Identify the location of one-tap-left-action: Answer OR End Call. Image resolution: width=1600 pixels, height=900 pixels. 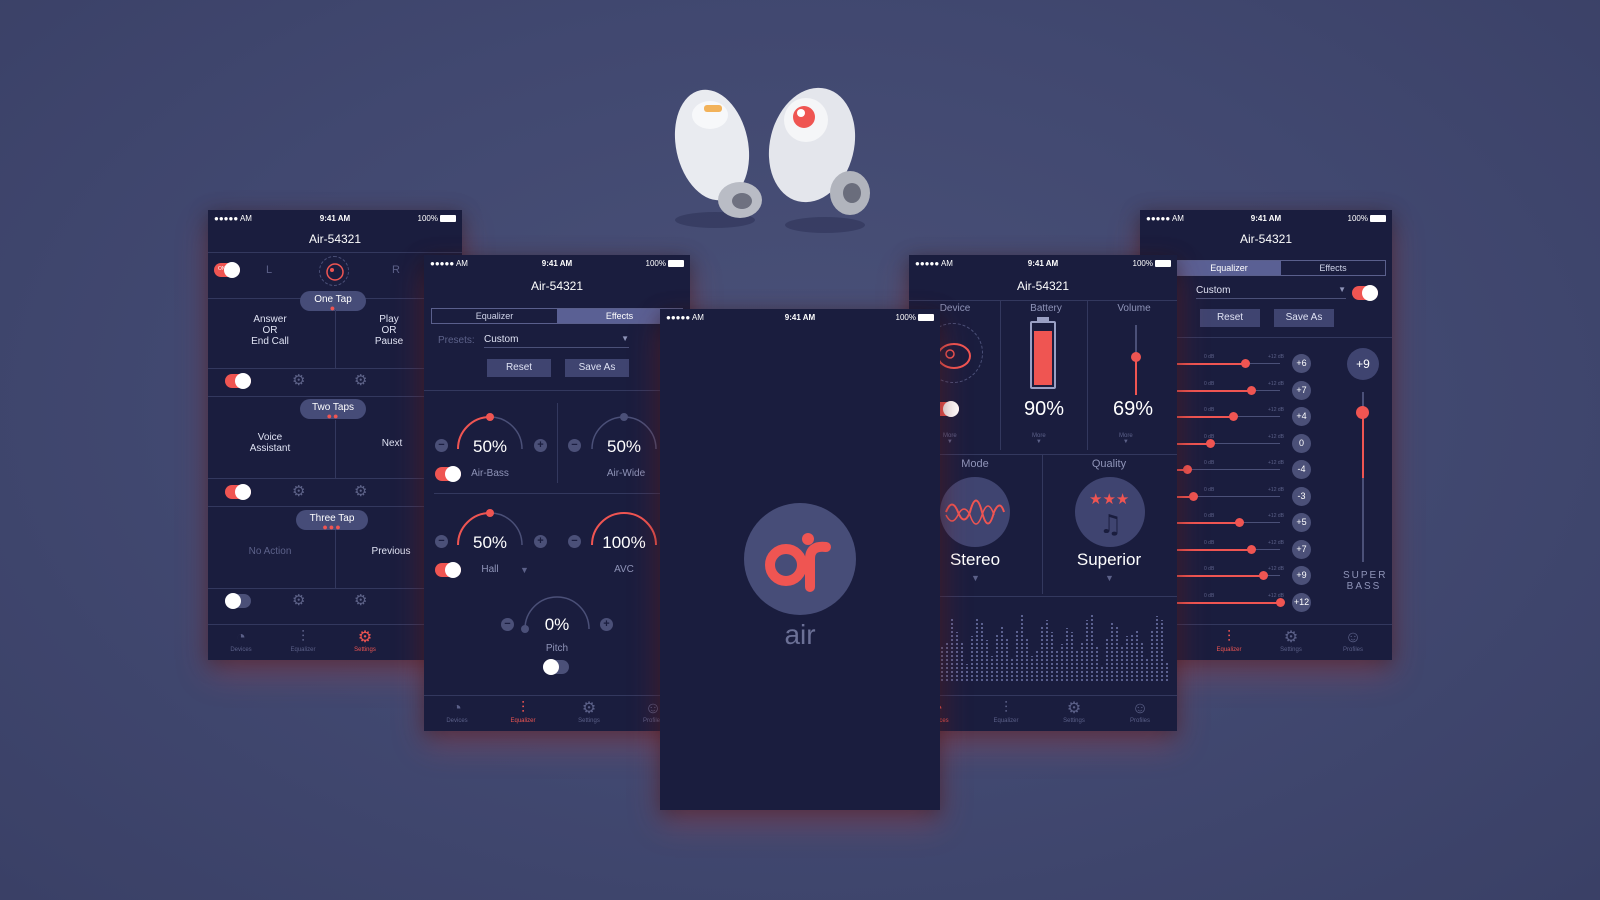
(270, 330).